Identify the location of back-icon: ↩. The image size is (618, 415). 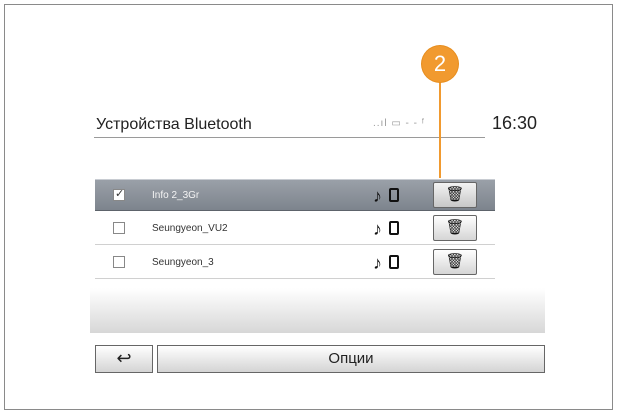
(124, 358).